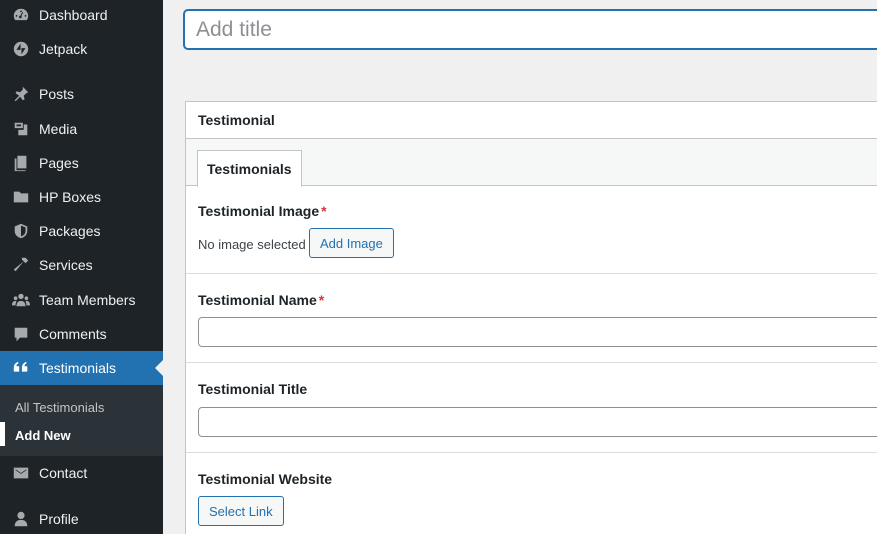 Image resolution: width=877 pixels, height=534 pixels. I want to click on testimonials-submenu: All Testimonials Add New, so click(81, 420).